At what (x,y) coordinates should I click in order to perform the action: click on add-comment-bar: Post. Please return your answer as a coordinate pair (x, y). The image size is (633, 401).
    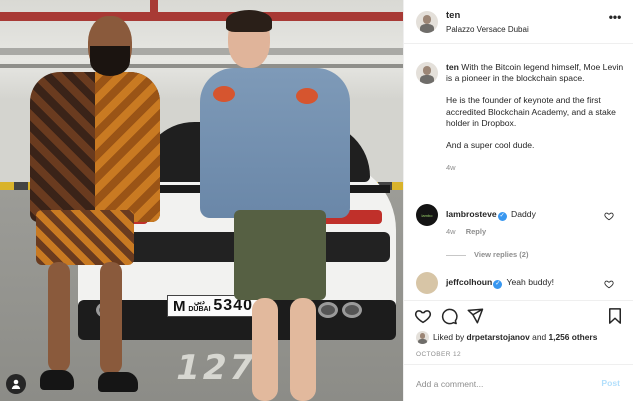
    Looking at the image, I should click on (518, 382).